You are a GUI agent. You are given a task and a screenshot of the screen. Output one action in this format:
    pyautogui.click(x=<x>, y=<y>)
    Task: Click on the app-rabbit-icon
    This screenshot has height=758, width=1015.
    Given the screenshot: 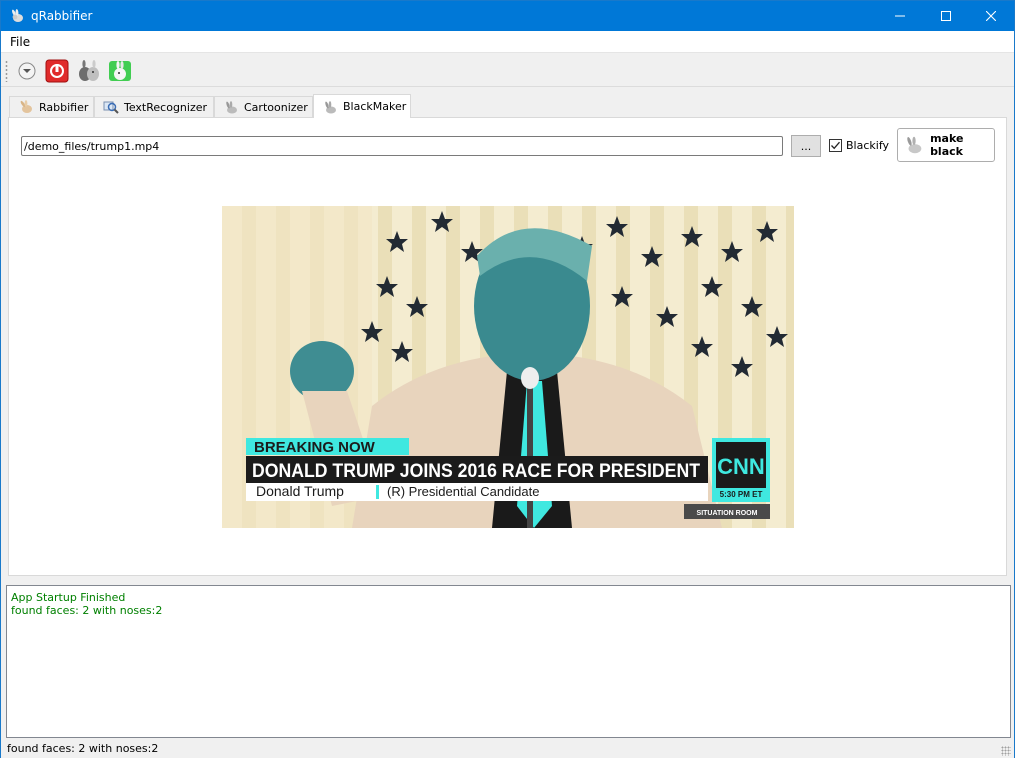 What is the action you would take?
    pyautogui.click(x=17, y=15)
    